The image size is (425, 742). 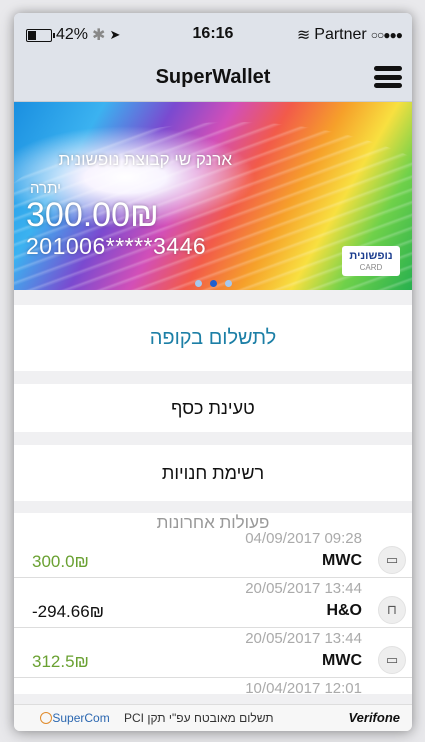 What do you see at coordinates (116, 246) in the screenshot?
I see `card-number: 201006*****3446` at bounding box center [116, 246].